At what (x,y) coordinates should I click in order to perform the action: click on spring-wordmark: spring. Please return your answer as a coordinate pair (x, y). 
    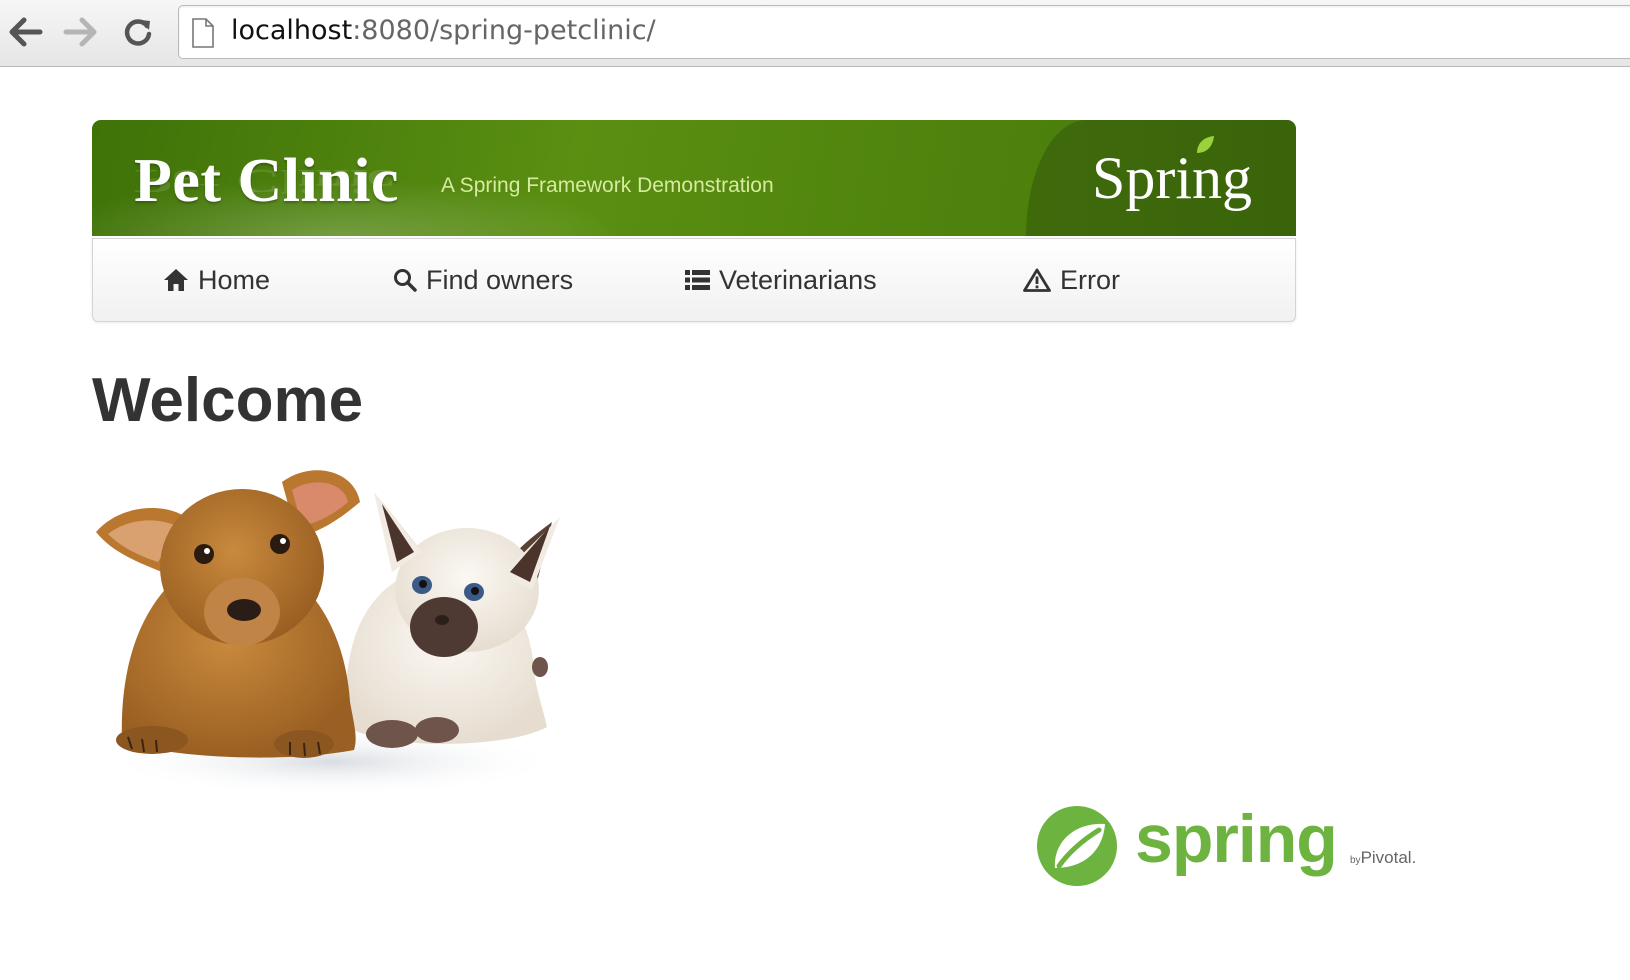
    Looking at the image, I should click on (1236, 839).